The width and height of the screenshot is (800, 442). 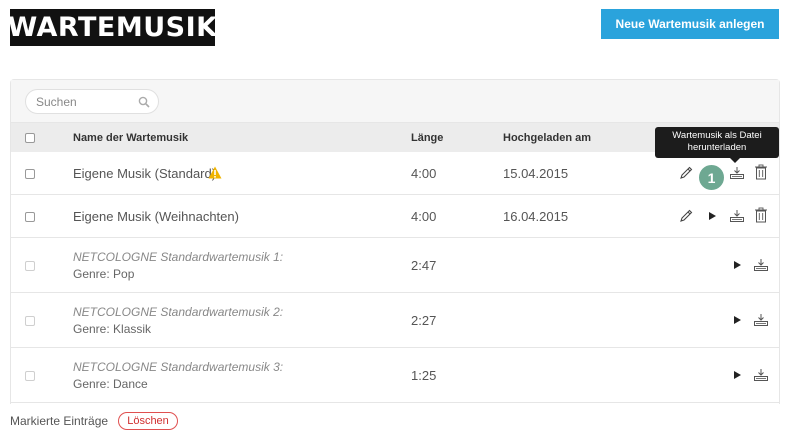 What do you see at coordinates (104, 274) in the screenshot?
I see `music-genre: Genre: Pop` at bounding box center [104, 274].